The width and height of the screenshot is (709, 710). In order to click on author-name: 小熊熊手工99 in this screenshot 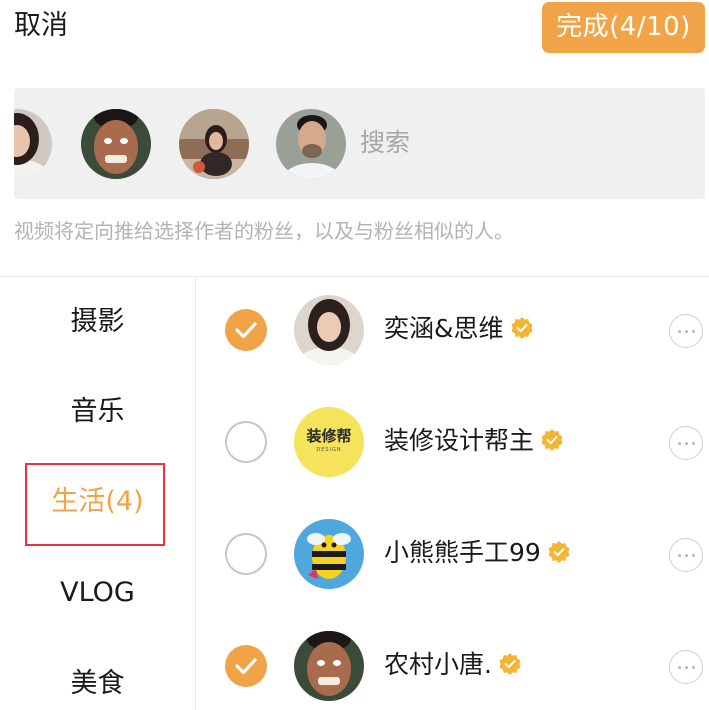, I will do `click(477, 553)`.